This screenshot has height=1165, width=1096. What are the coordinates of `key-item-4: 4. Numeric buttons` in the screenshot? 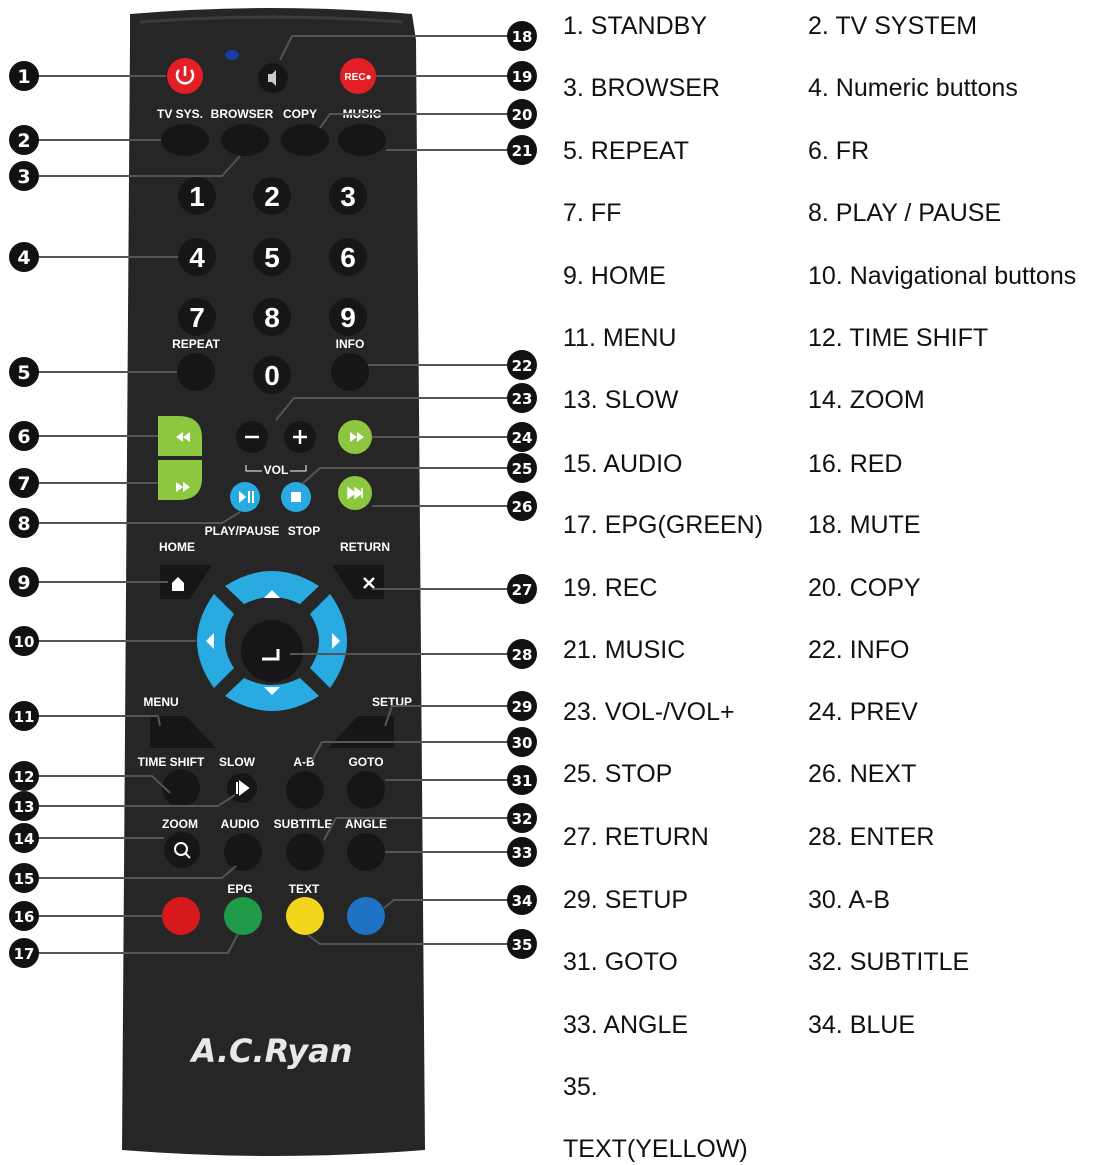 It's located at (913, 88).